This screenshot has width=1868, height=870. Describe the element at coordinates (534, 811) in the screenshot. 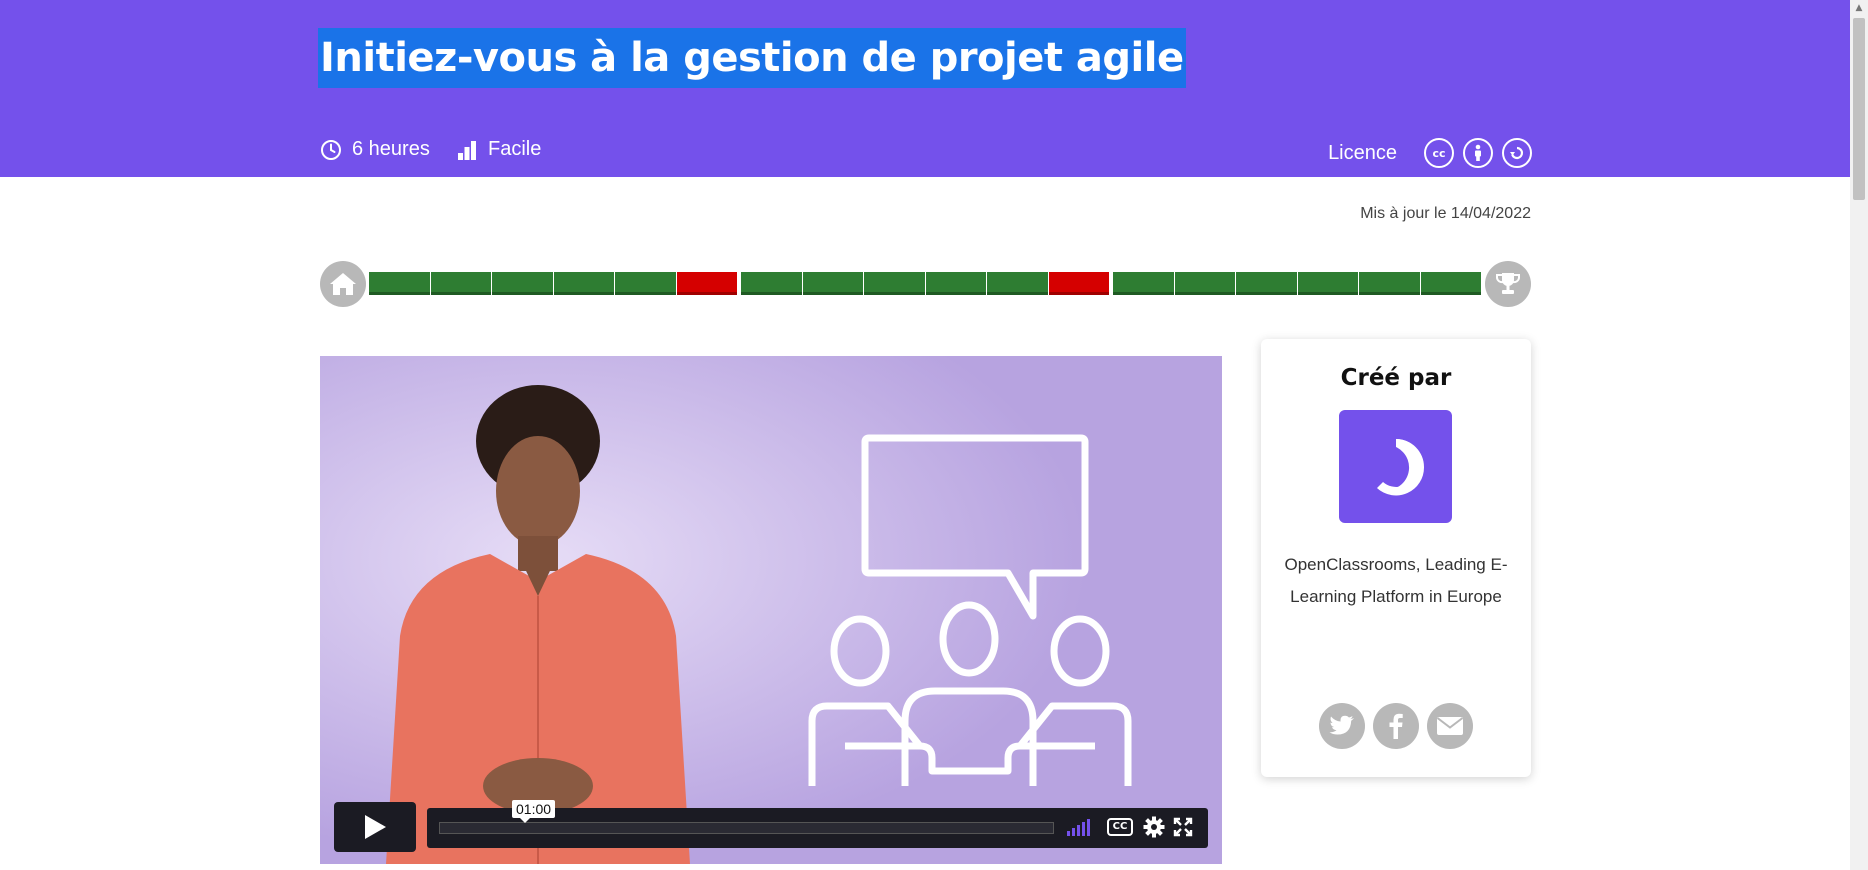

I see `time-tooltip: 01:00` at that location.